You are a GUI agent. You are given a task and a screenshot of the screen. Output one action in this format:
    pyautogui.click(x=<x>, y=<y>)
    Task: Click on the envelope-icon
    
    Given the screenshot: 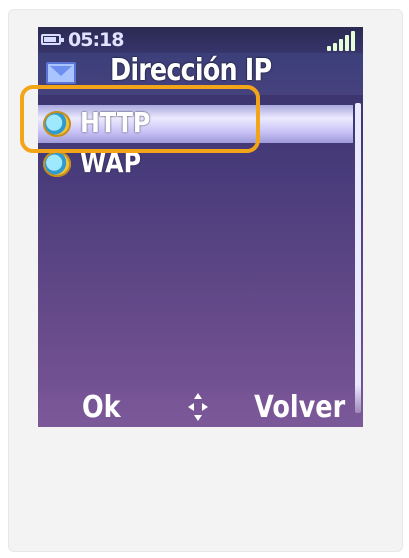 What is the action you would take?
    pyautogui.click(x=61, y=73)
    